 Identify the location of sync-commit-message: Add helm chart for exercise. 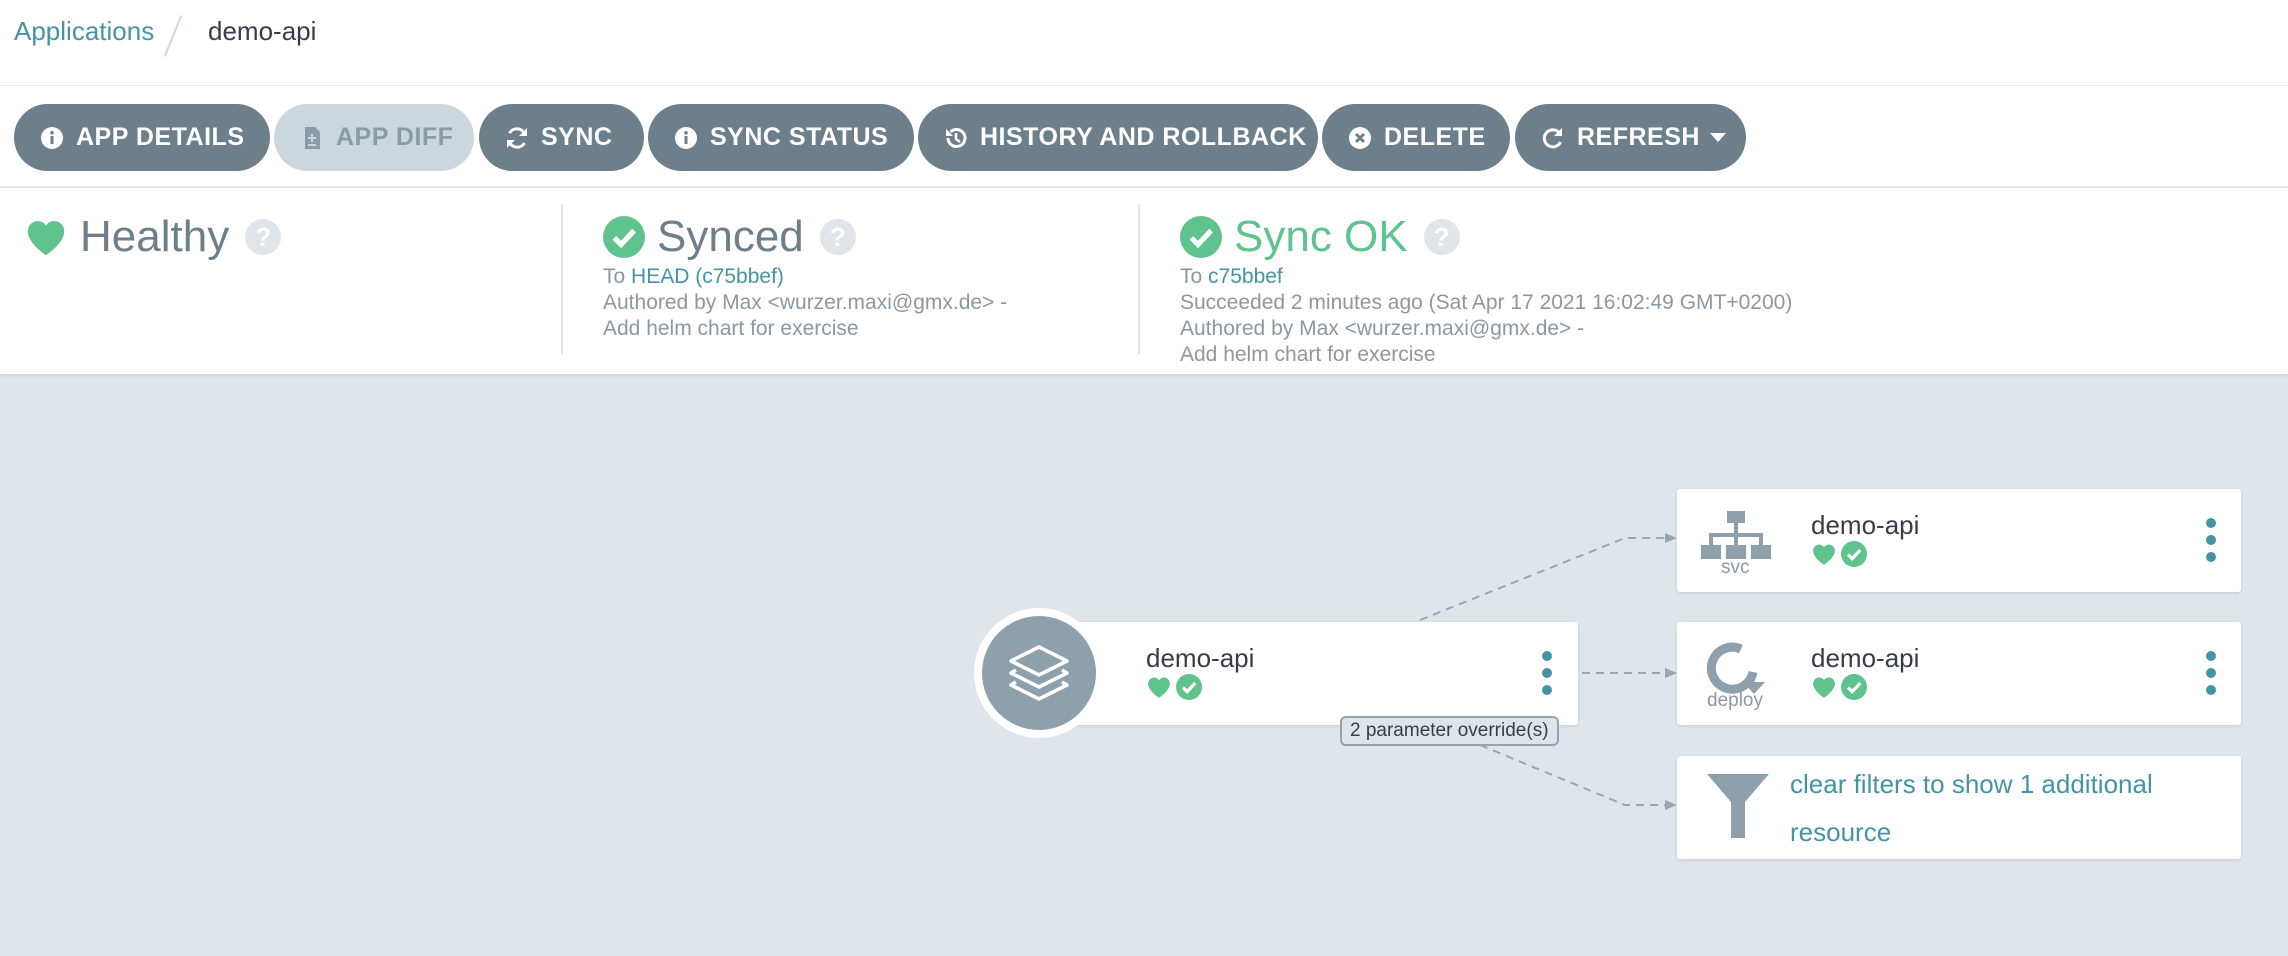
(731, 328).